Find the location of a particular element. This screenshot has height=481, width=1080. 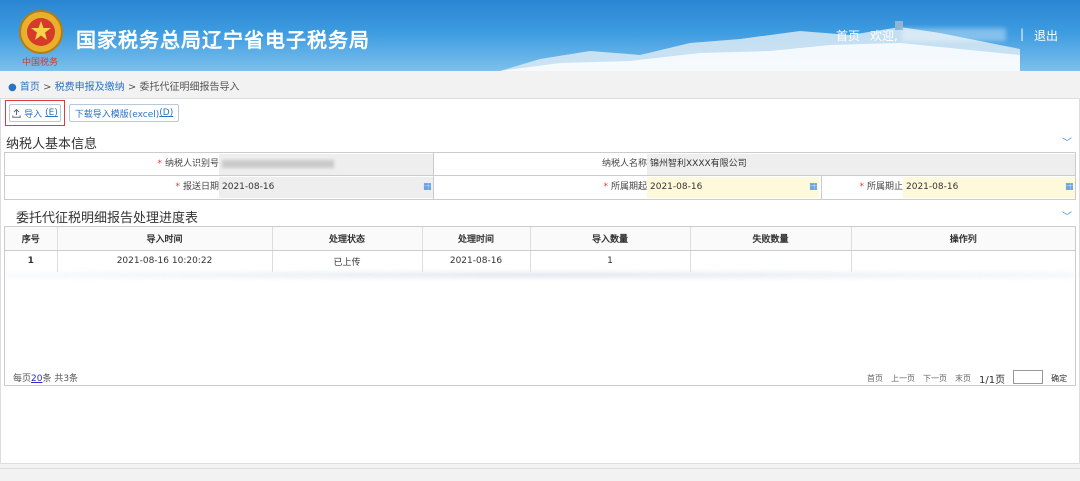

table-header-row: 序号 导入时间 处理状态 处理时间 导入数量 失败数量 操作列 is located at coordinates (540, 239).